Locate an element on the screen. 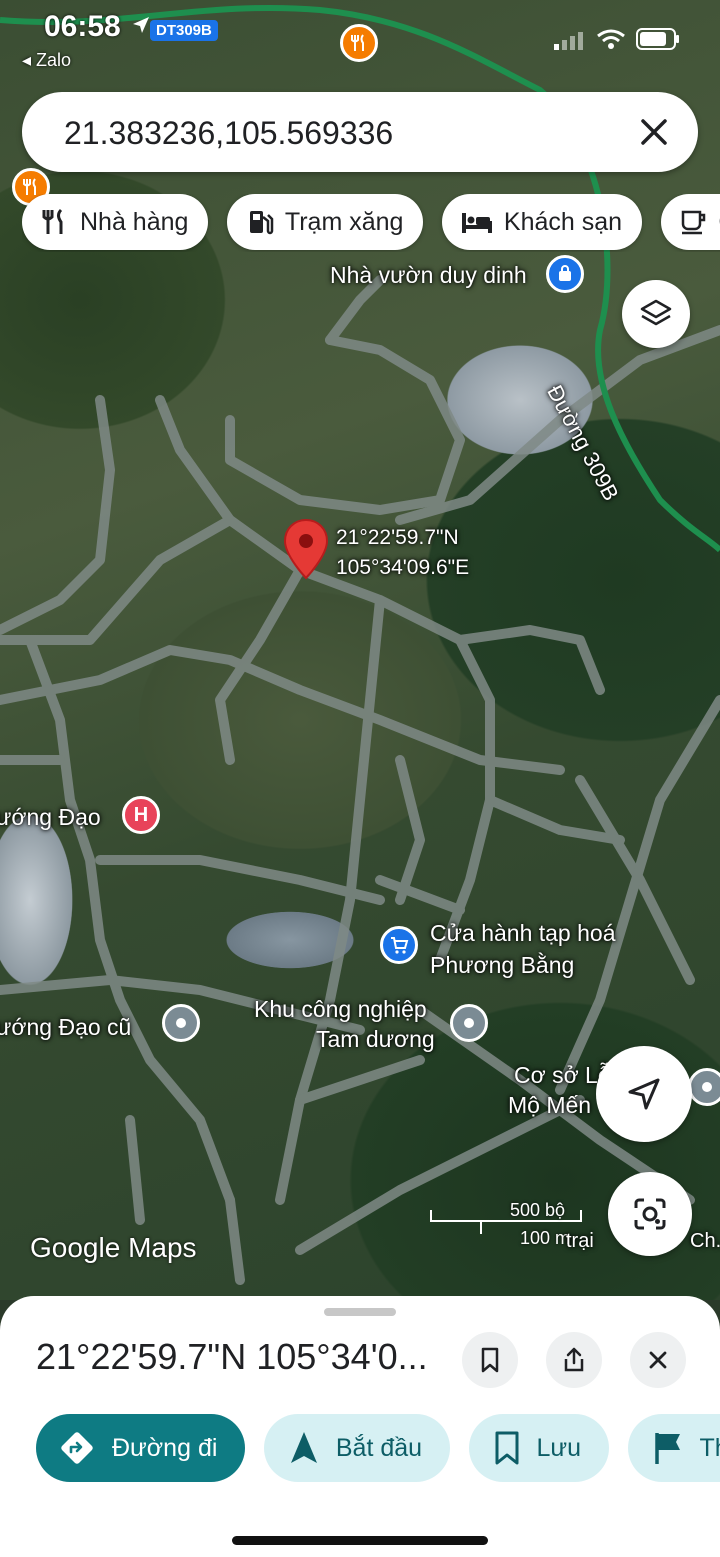  place-label-shop-line1: Cửa hành tạp hoá is located at coordinates (522, 933).